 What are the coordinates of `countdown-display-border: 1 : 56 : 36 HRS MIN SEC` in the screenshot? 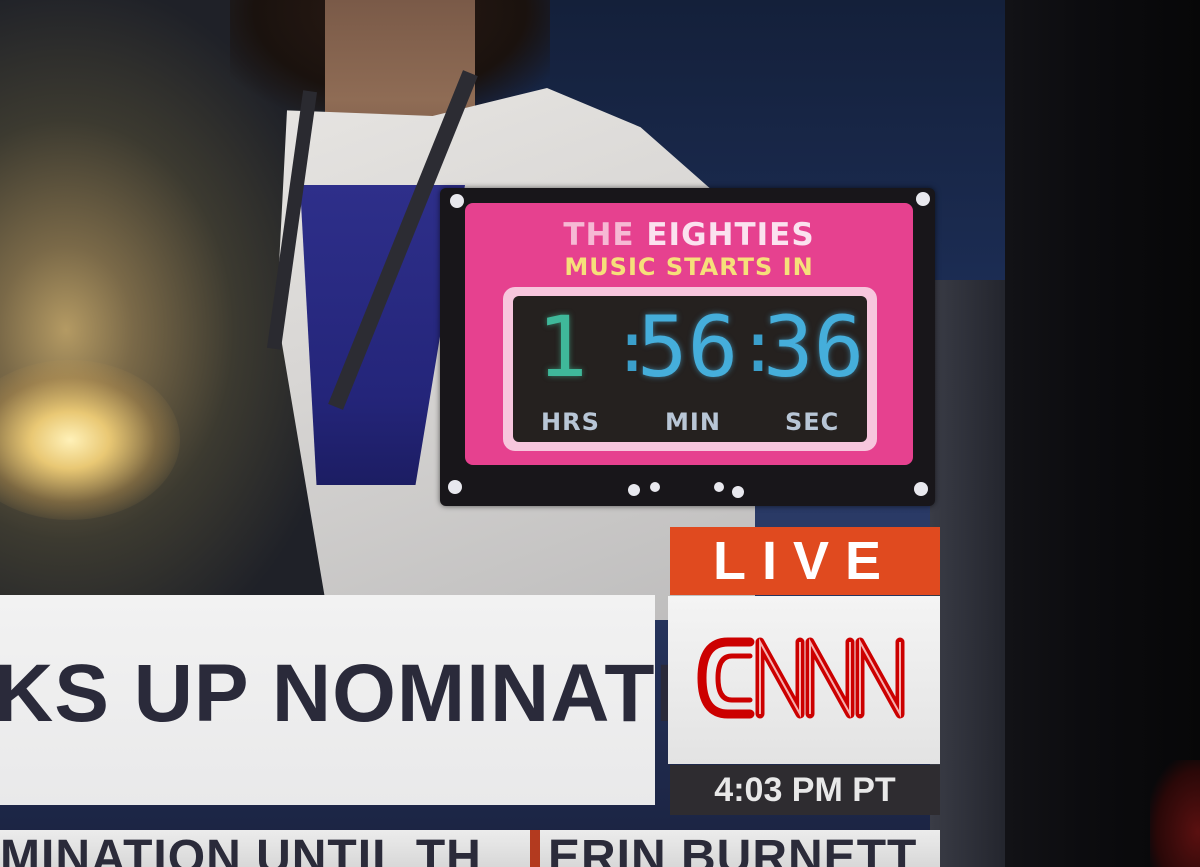 It's located at (690, 369).